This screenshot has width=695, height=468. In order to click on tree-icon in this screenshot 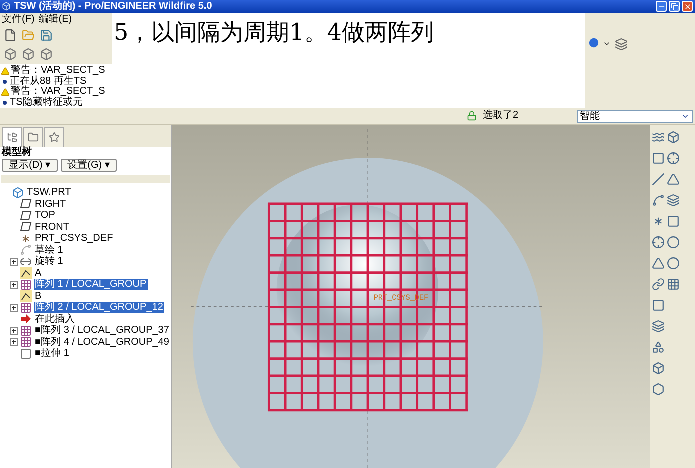, I will do `click(12, 137)`.